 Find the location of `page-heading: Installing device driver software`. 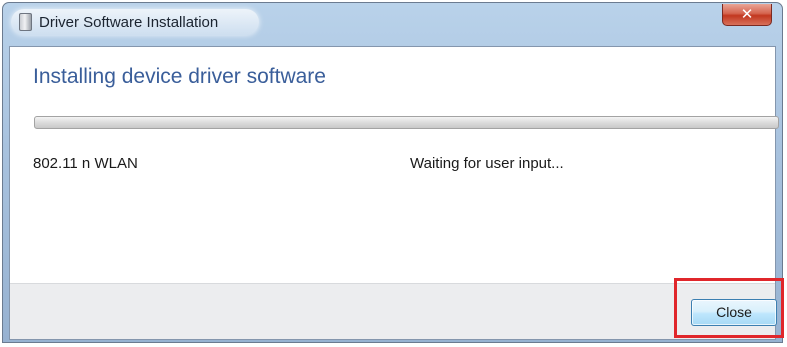

page-heading: Installing device driver software is located at coordinates (179, 76).